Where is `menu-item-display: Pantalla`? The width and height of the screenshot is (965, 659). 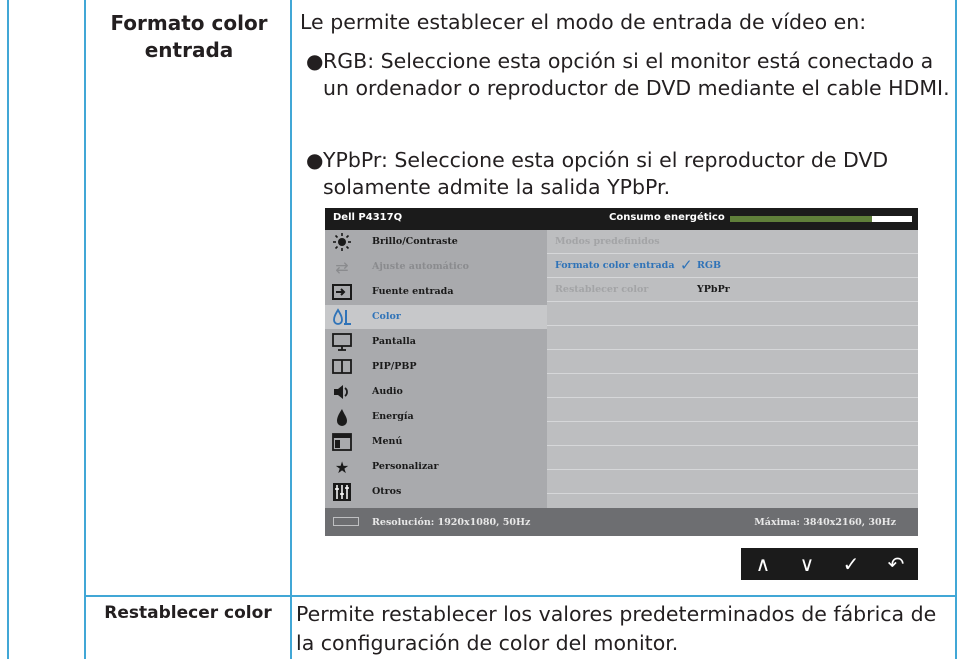
menu-item-display: Pantalla is located at coordinates (436, 342).